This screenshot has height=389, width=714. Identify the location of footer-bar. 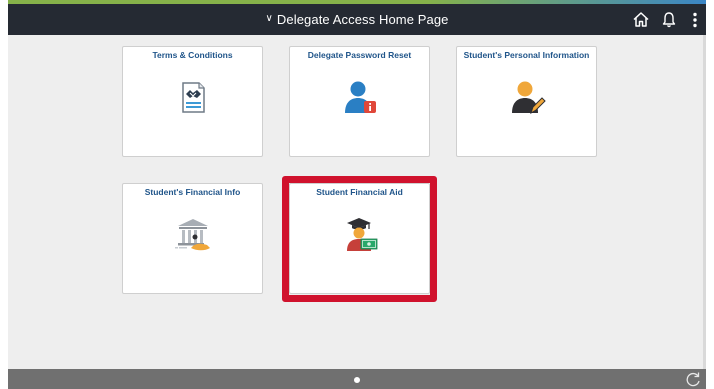
(357, 379).